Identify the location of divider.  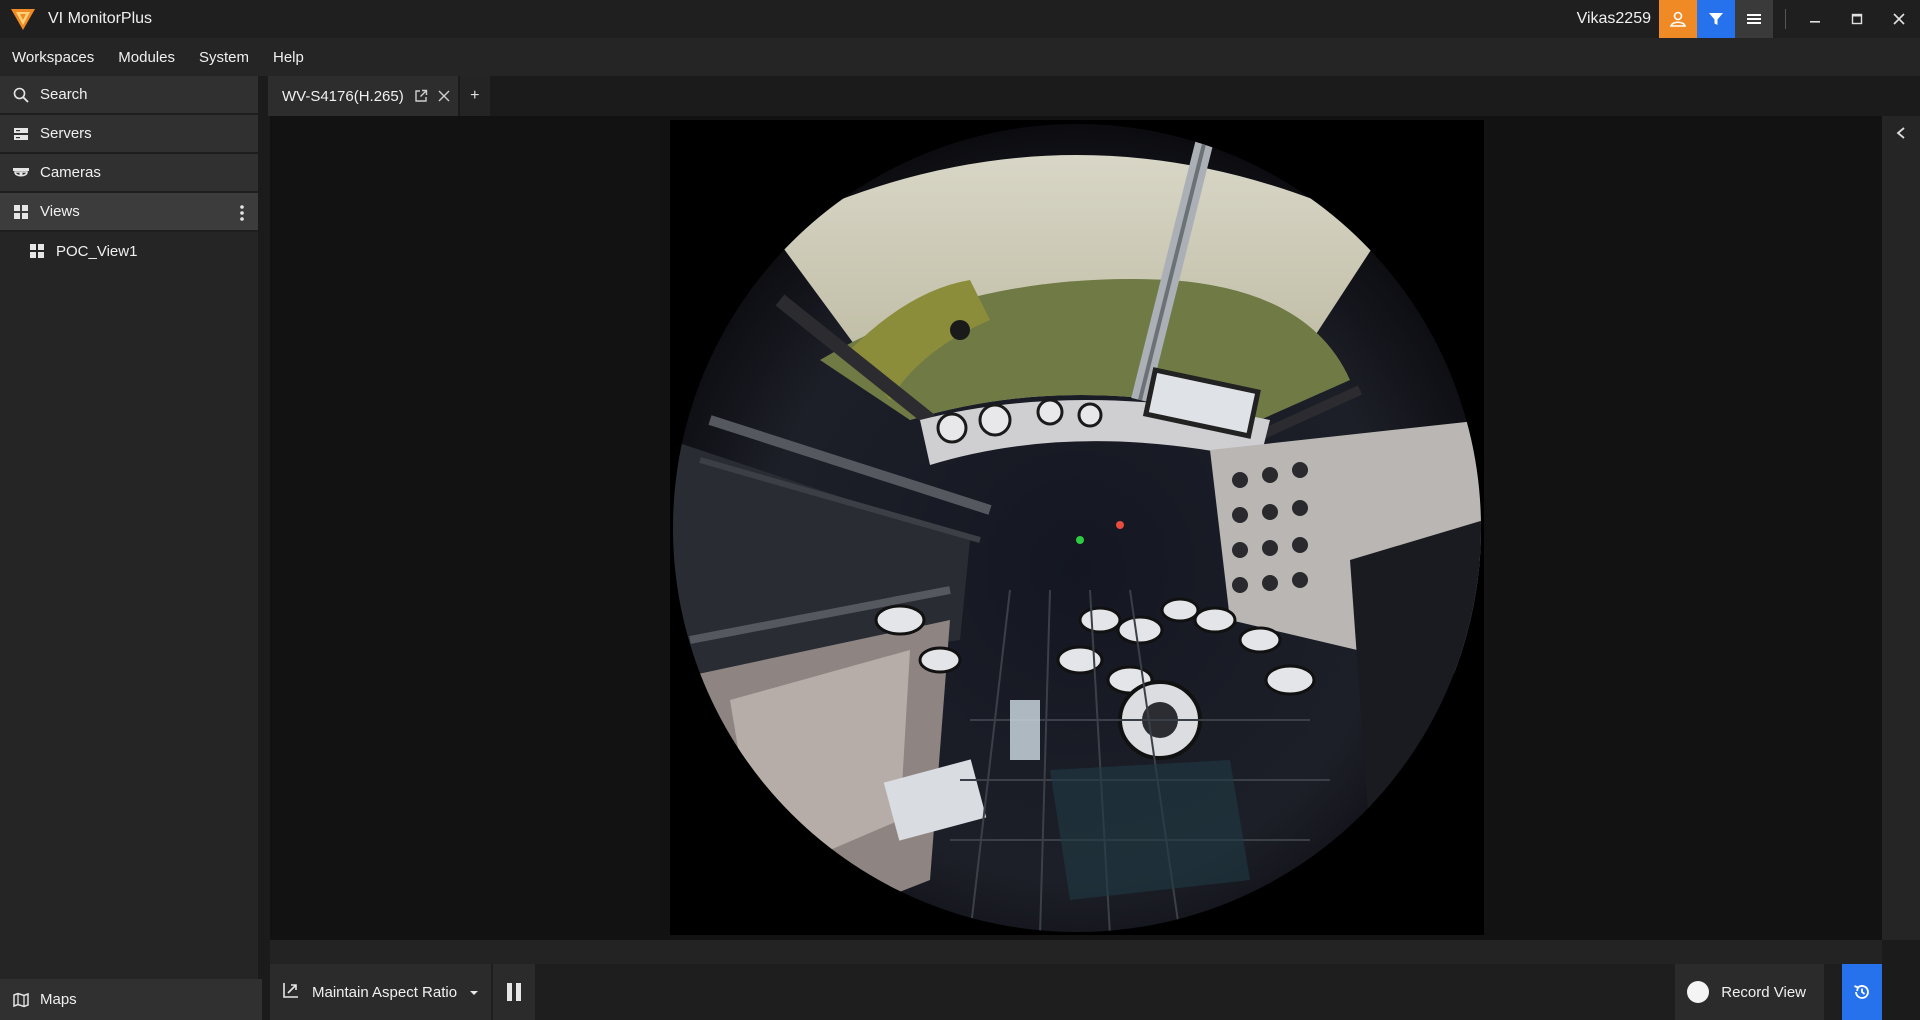
(1785, 19).